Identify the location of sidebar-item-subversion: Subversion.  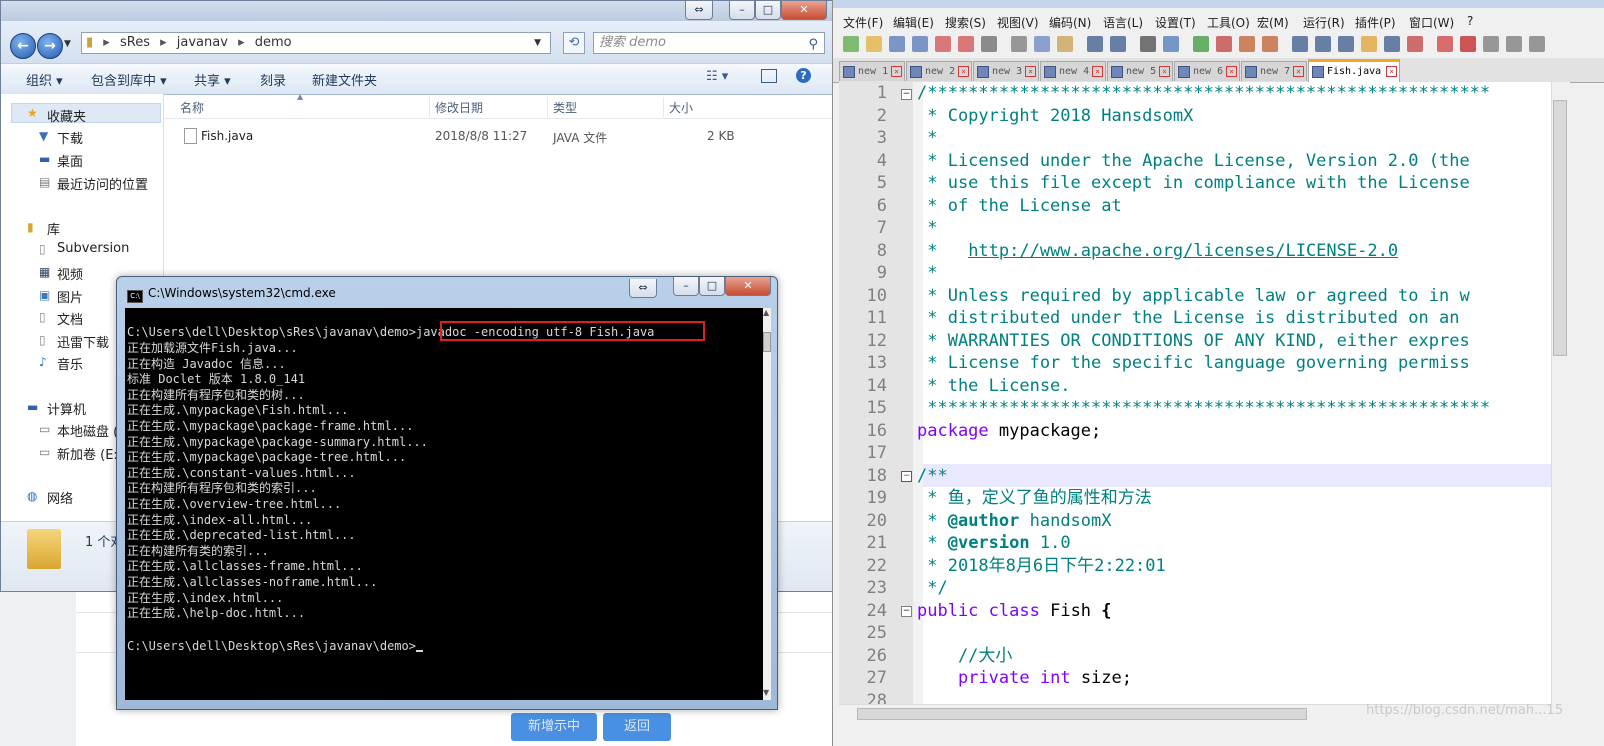
(93, 248).